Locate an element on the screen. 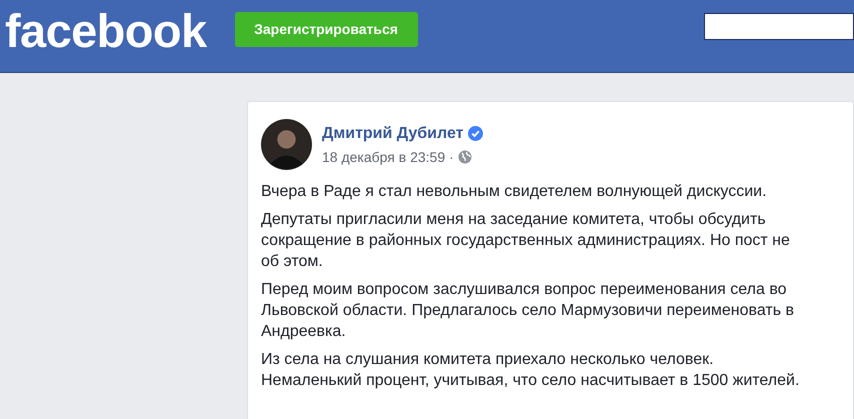 Image resolution: width=854 pixels, height=419 pixels. author-name: Дмитрий Дубилет is located at coordinates (393, 133).